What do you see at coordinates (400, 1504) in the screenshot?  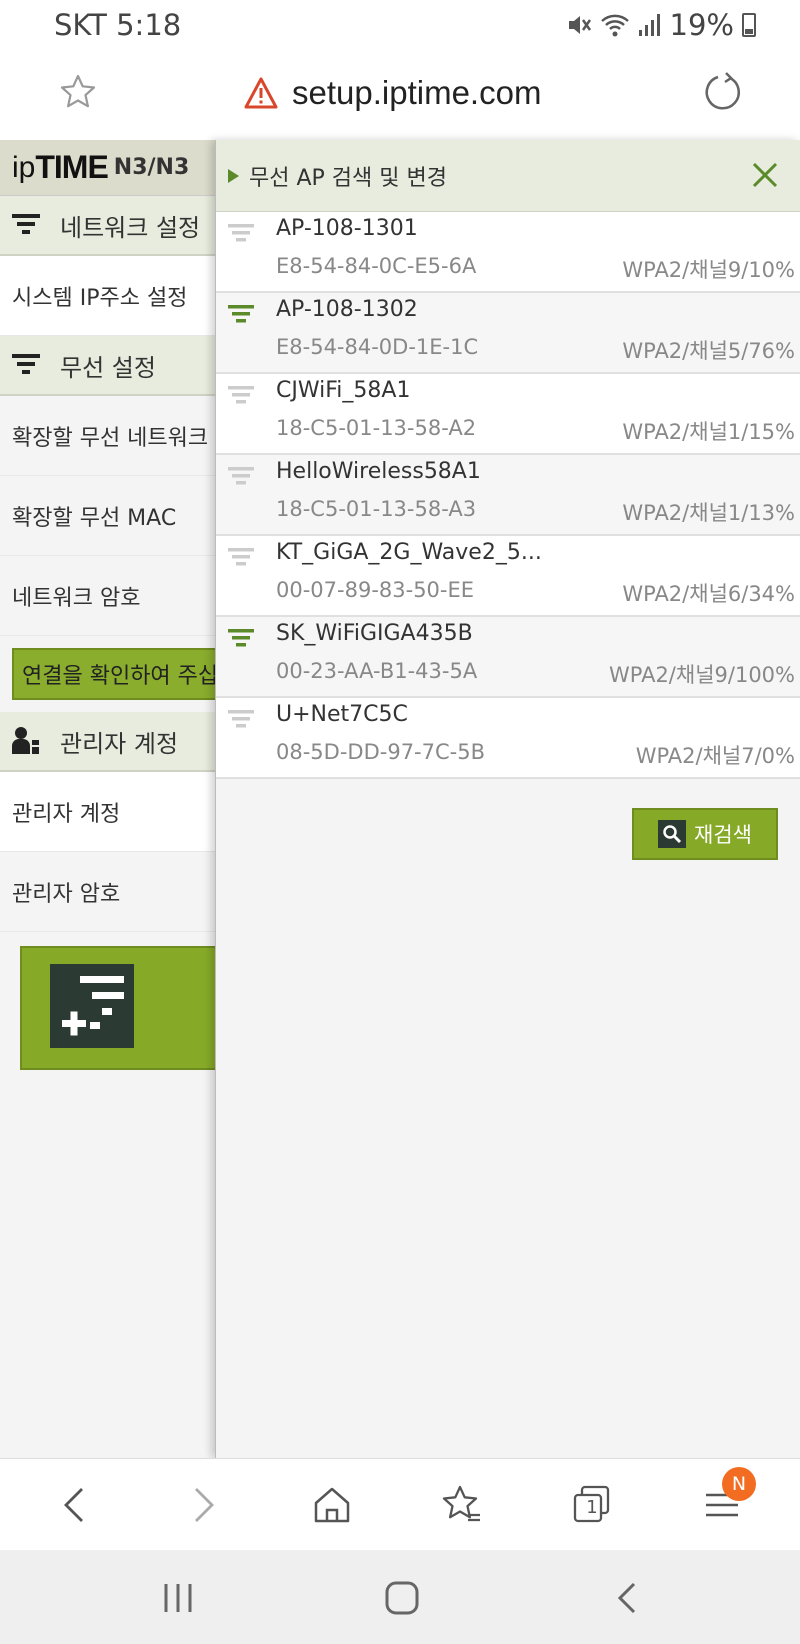 I see `browser-toolbar: 1 N` at bounding box center [400, 1504].